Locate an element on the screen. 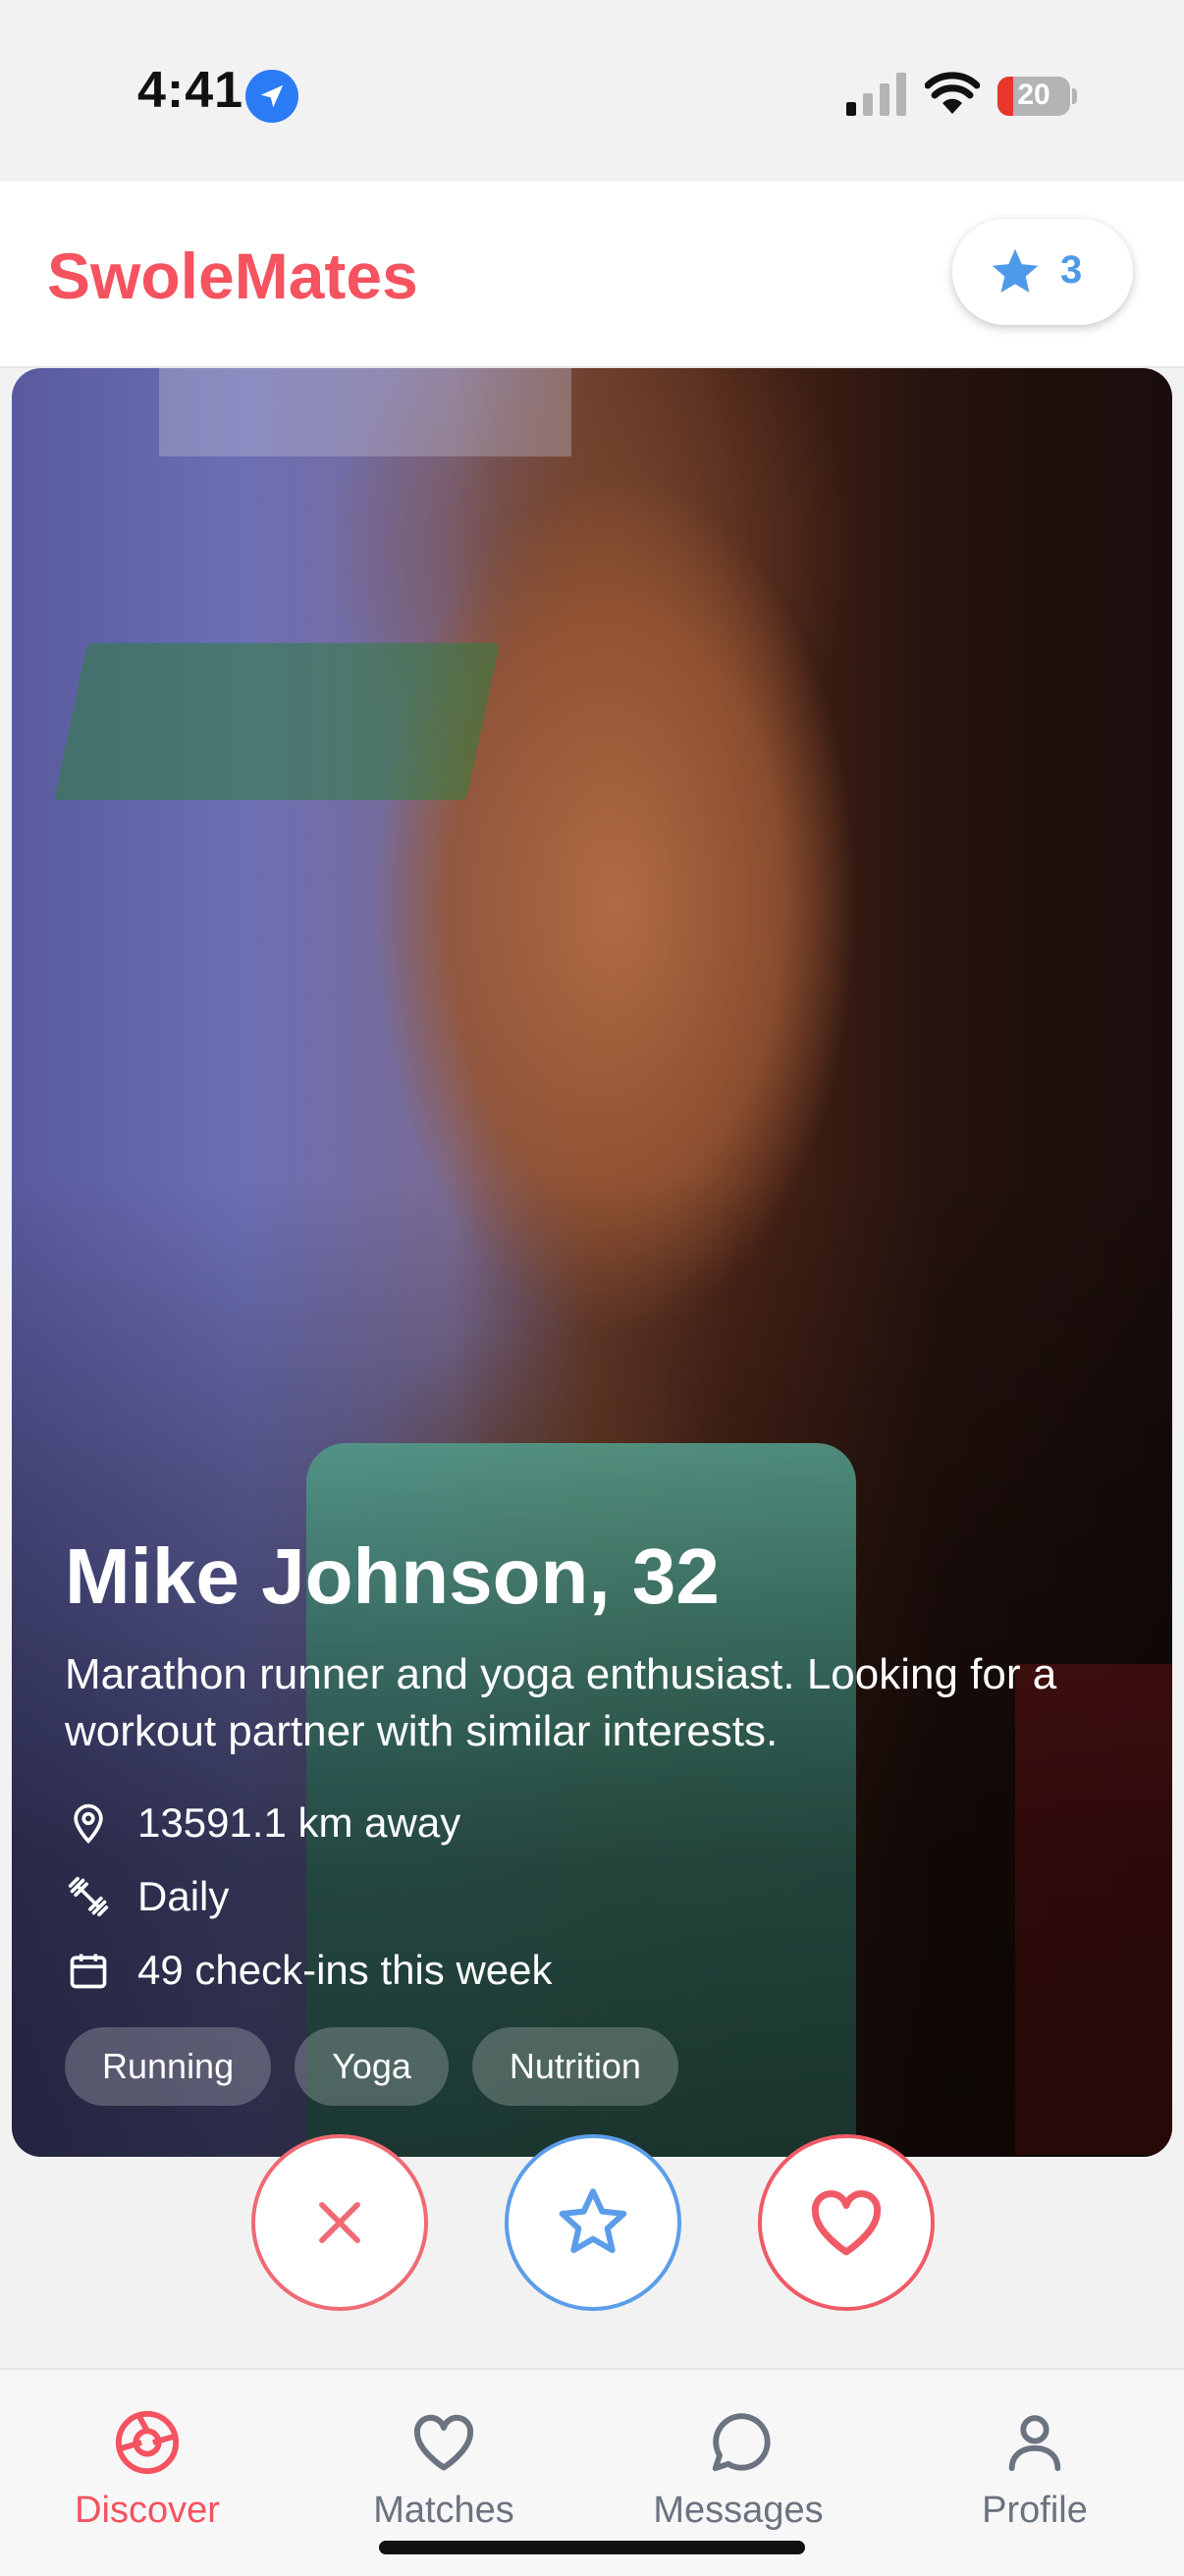 The image size is (1184, 2576). nav-matches: Matches is located at coordinates (444, 2468).